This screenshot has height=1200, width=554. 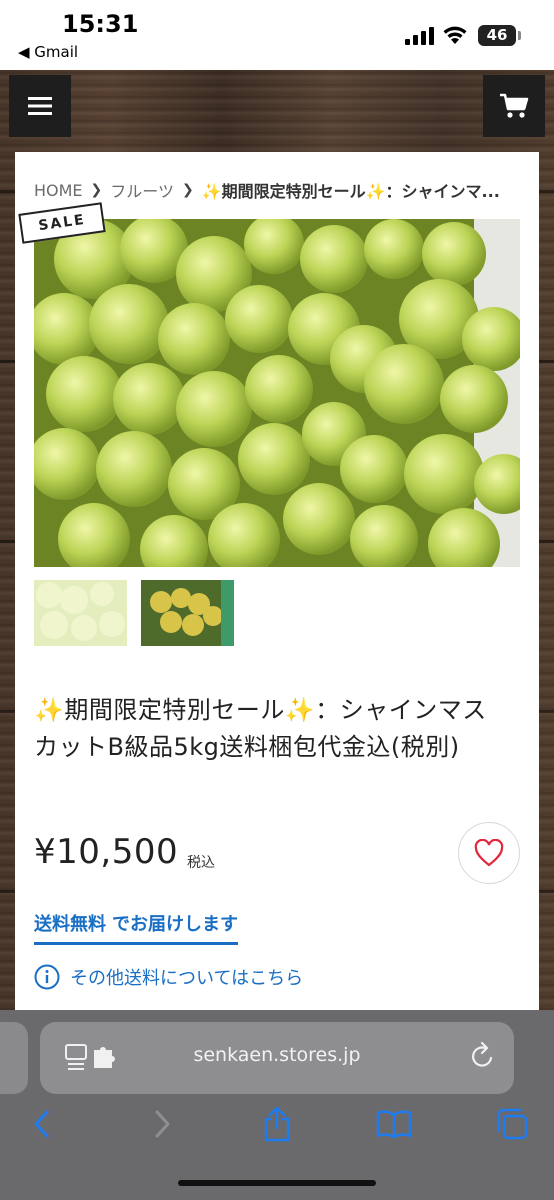 I want to click on share-button, so click(x=277, y=1124).